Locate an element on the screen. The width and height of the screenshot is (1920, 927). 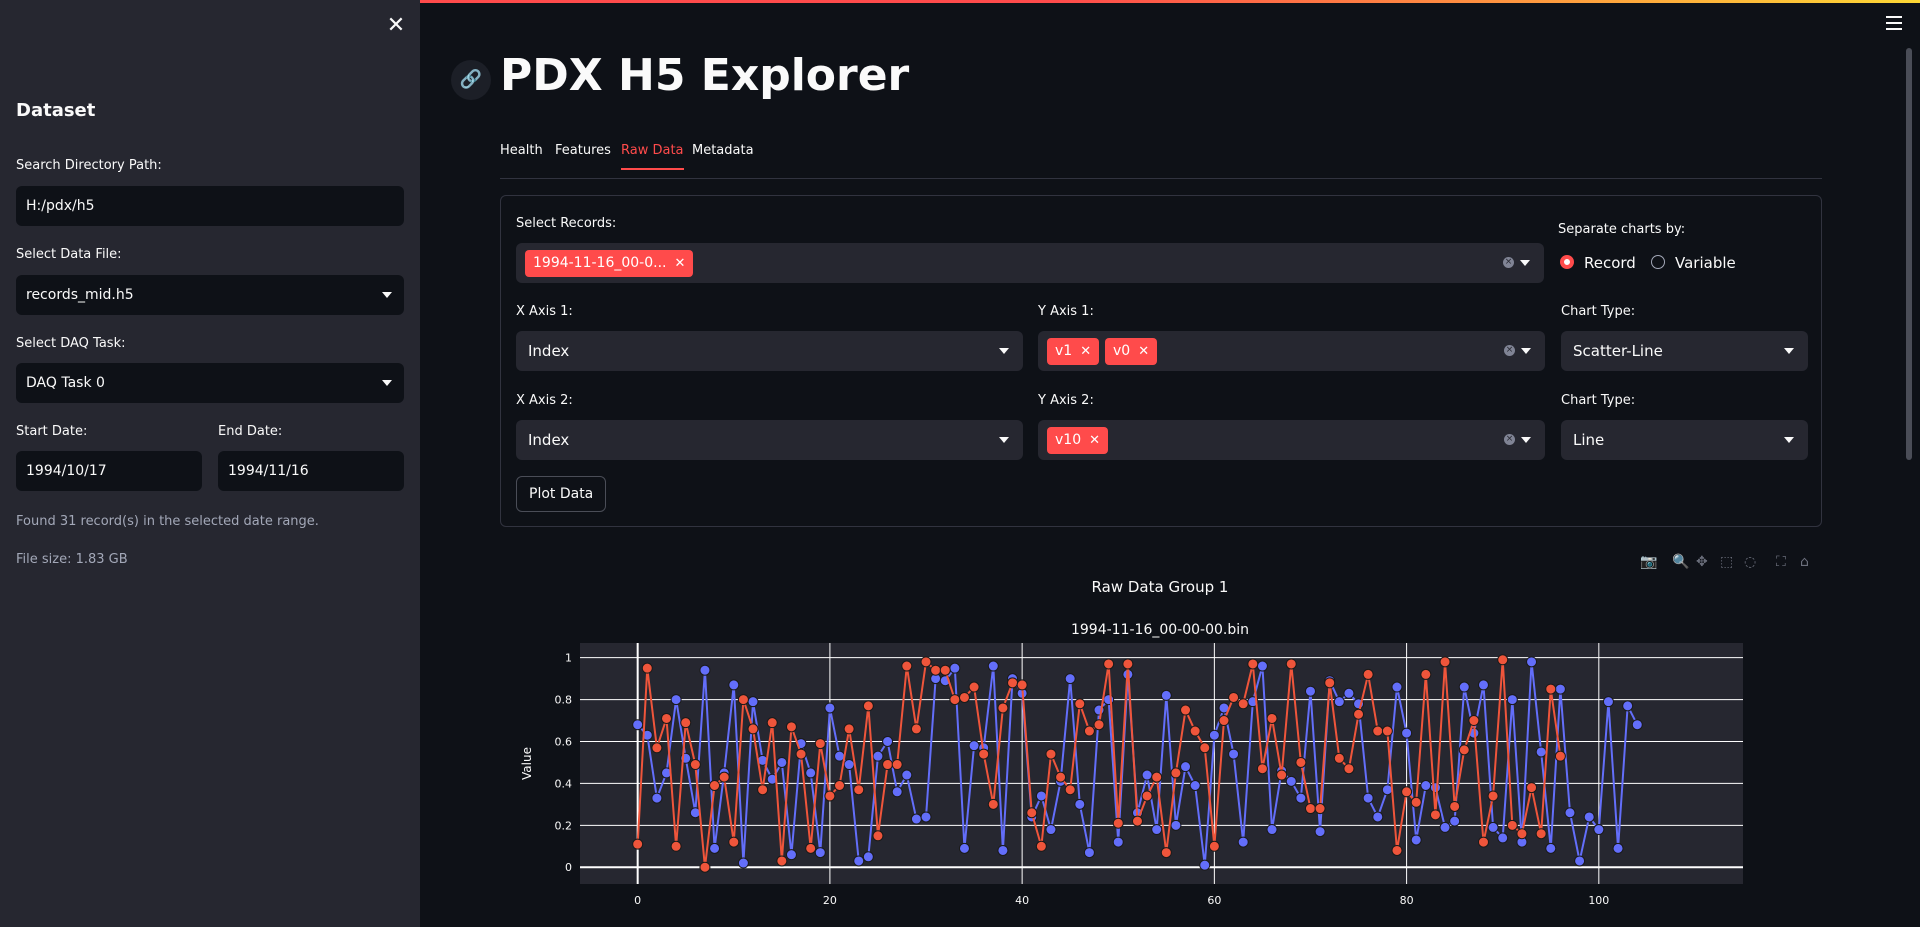
y-tick-label: 0 is located at coordinates (568, 867).